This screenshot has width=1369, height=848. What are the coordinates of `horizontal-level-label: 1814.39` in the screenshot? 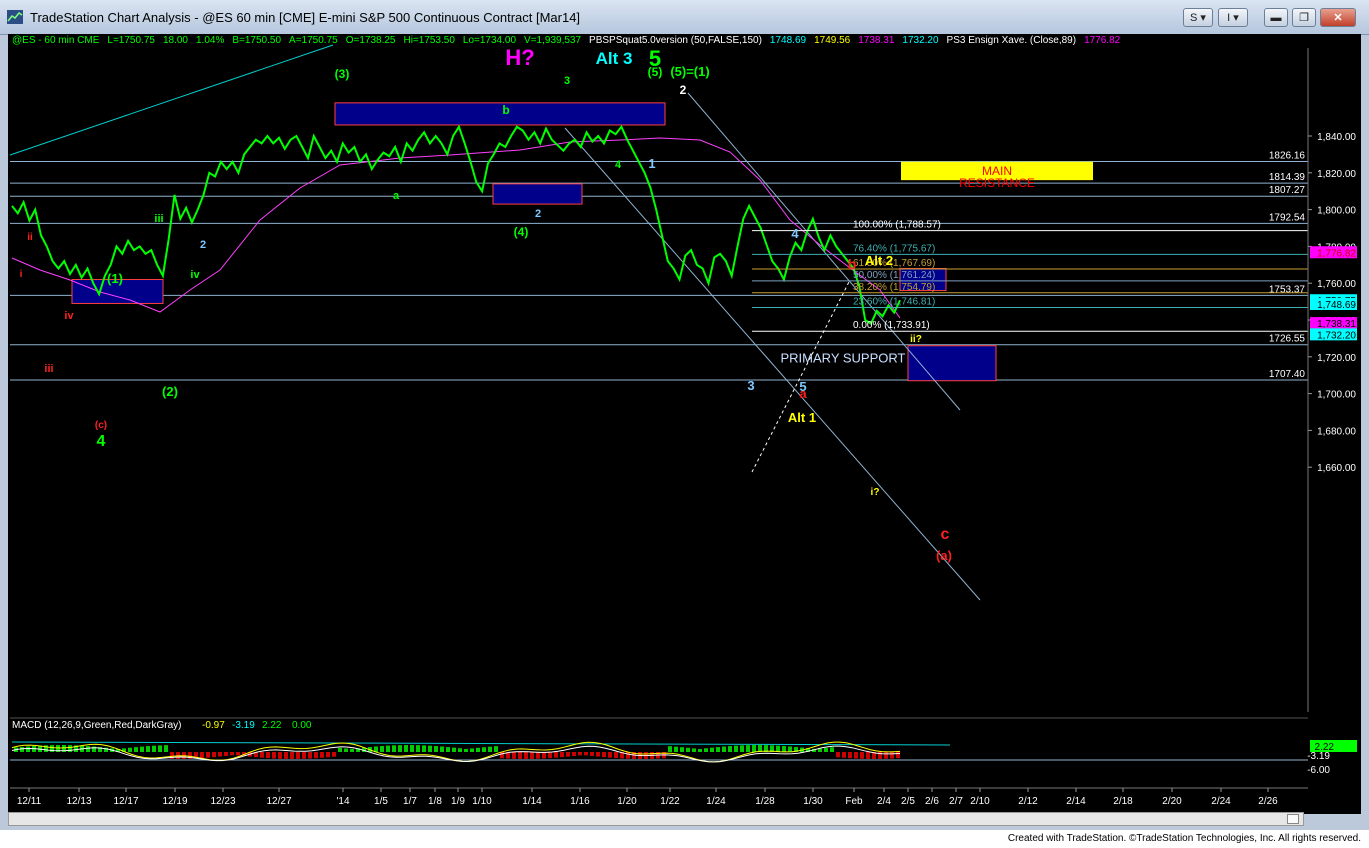 It's located at (1287, 177).